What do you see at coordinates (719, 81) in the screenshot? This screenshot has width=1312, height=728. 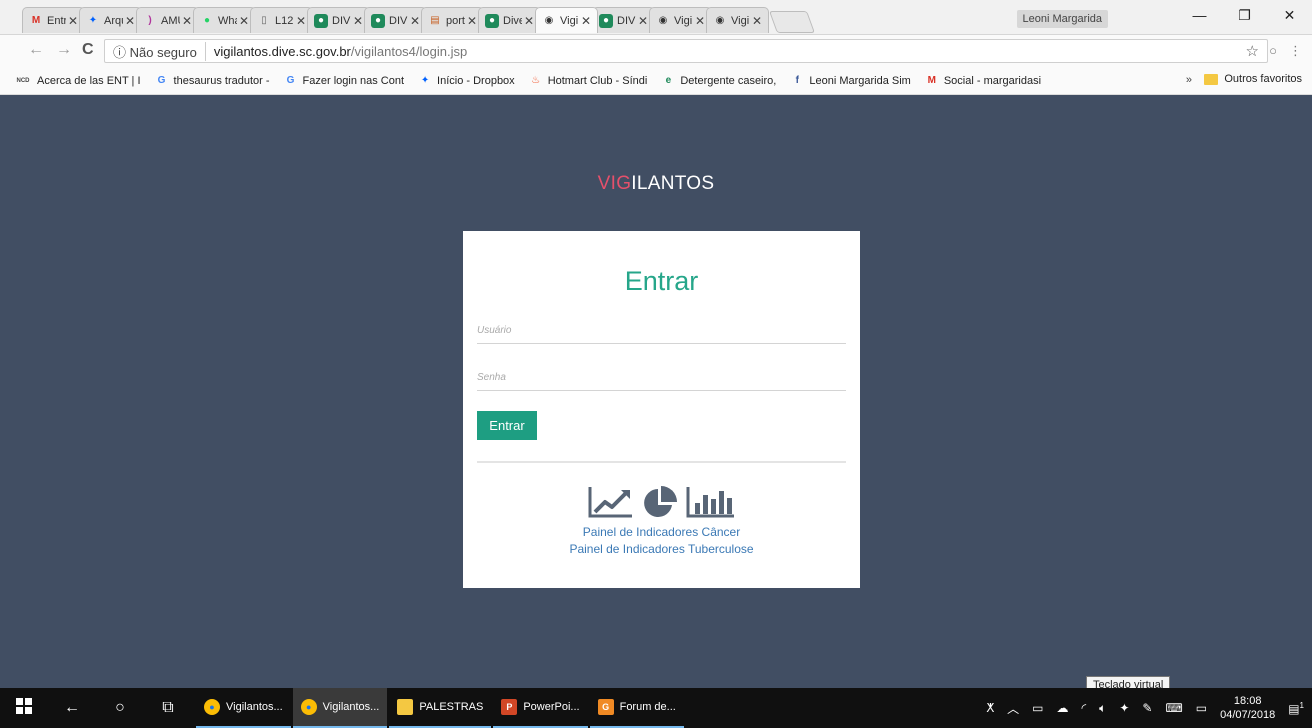 I see `bookmark-item: e Detergente caseiro,` at bounding box center [719, 81].